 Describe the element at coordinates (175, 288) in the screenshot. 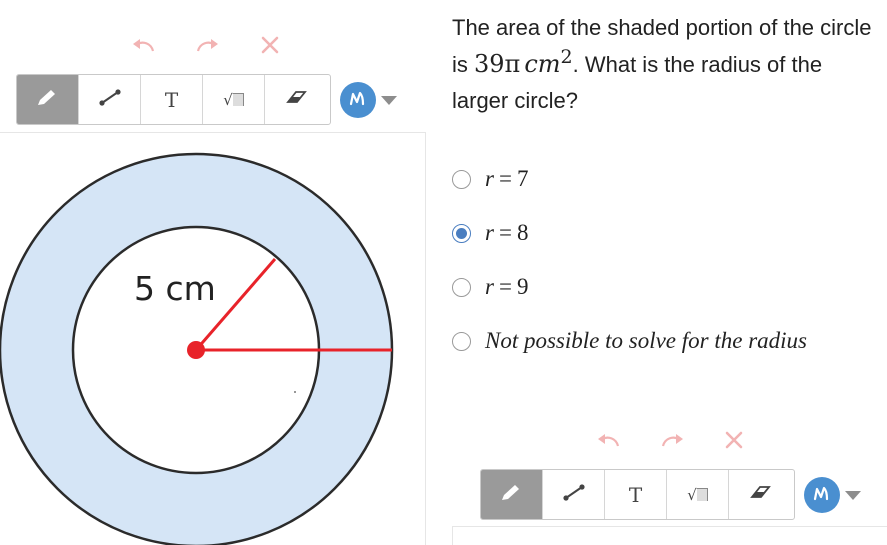

I see `inner-radius-label: 5 cm` at that location.